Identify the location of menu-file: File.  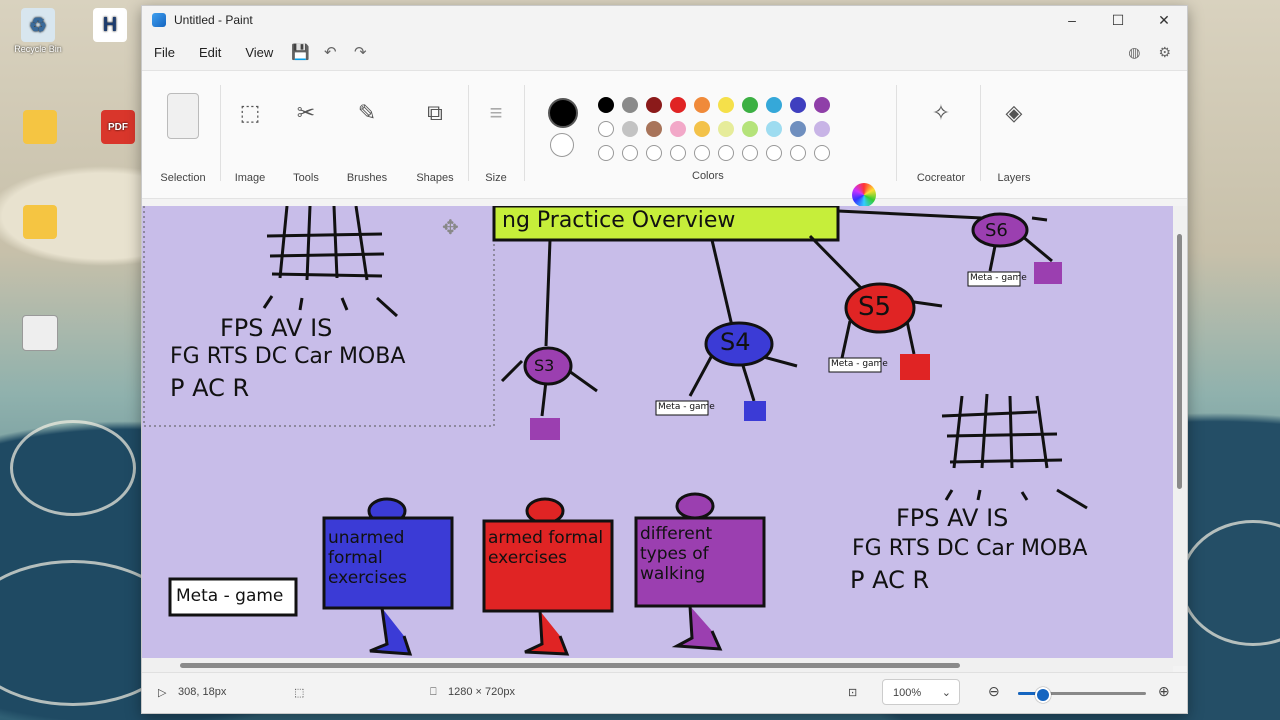
(164, 52).